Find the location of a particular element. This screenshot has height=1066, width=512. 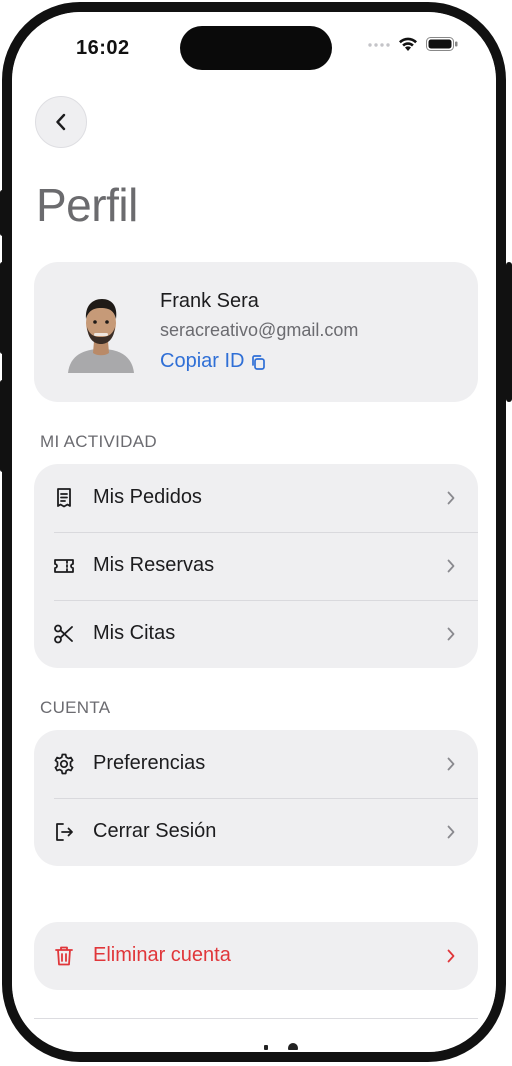

menu-item-label: Mis Pedidos is located at coordinates (147, 497).